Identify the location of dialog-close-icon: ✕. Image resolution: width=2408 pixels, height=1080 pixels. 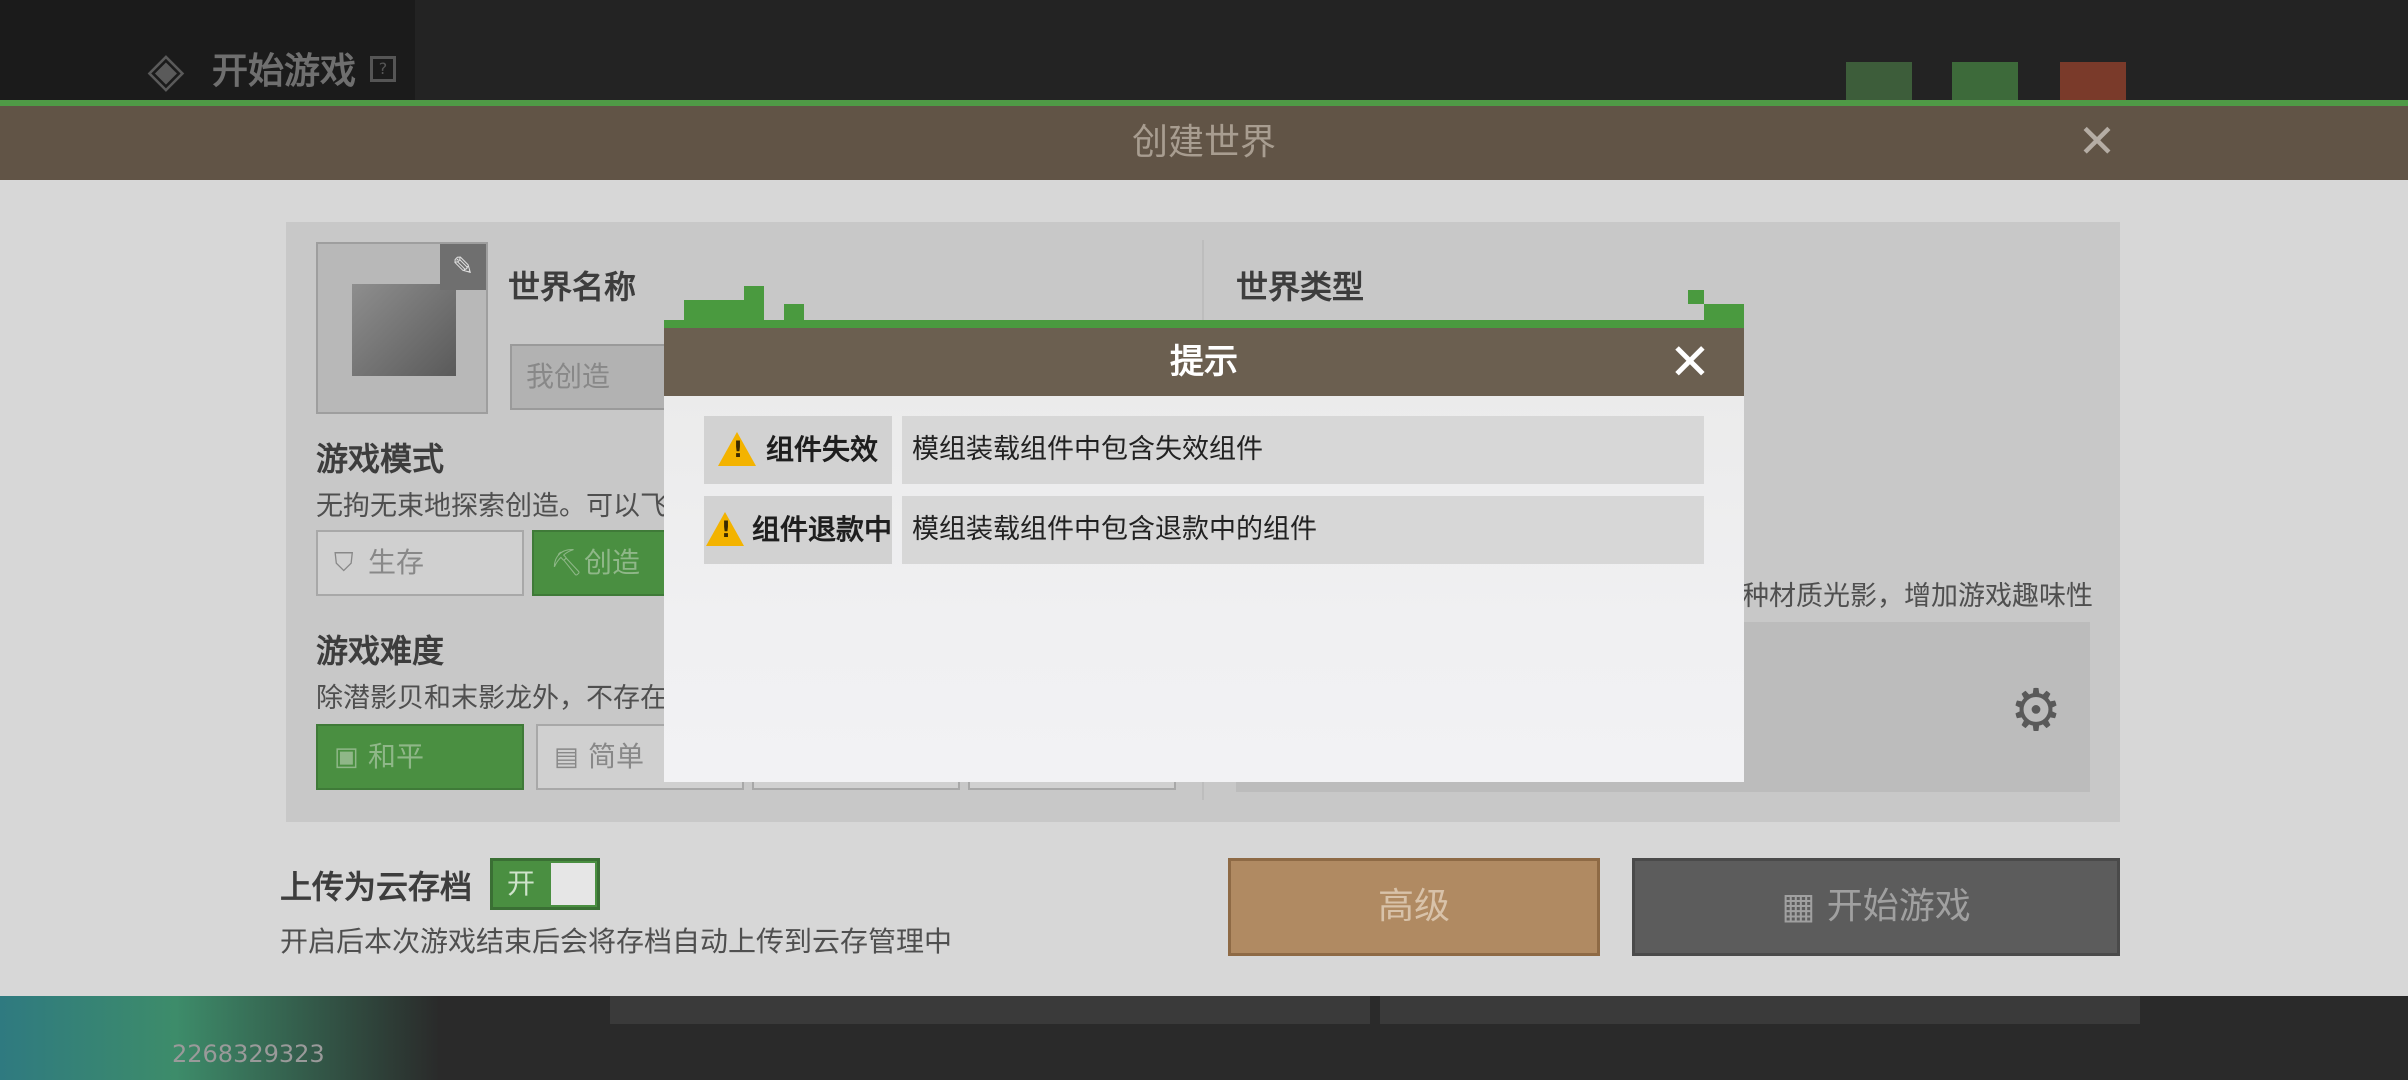
(1690, 362).